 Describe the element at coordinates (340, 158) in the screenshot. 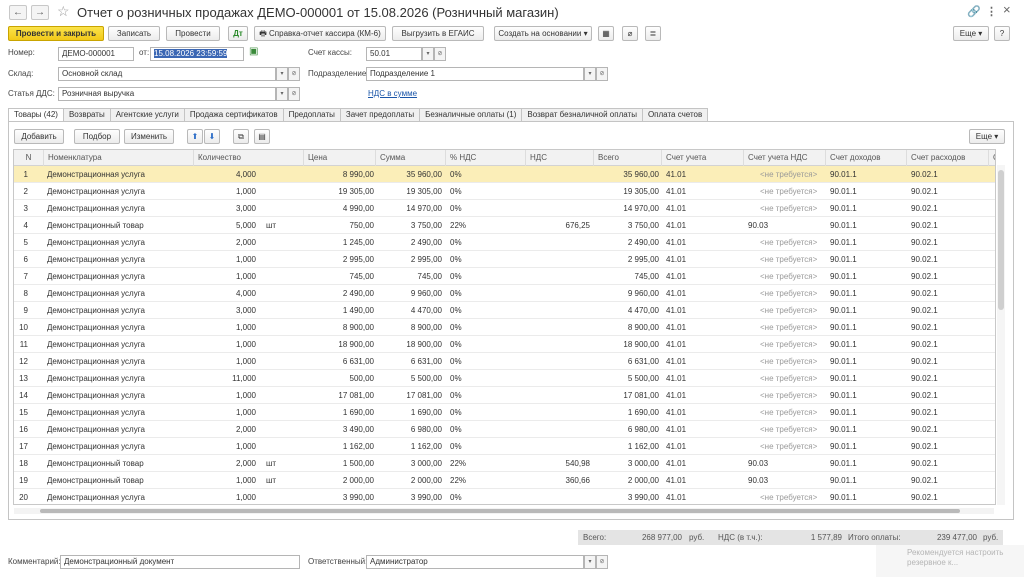

I see `column-header: Цена` at that location.